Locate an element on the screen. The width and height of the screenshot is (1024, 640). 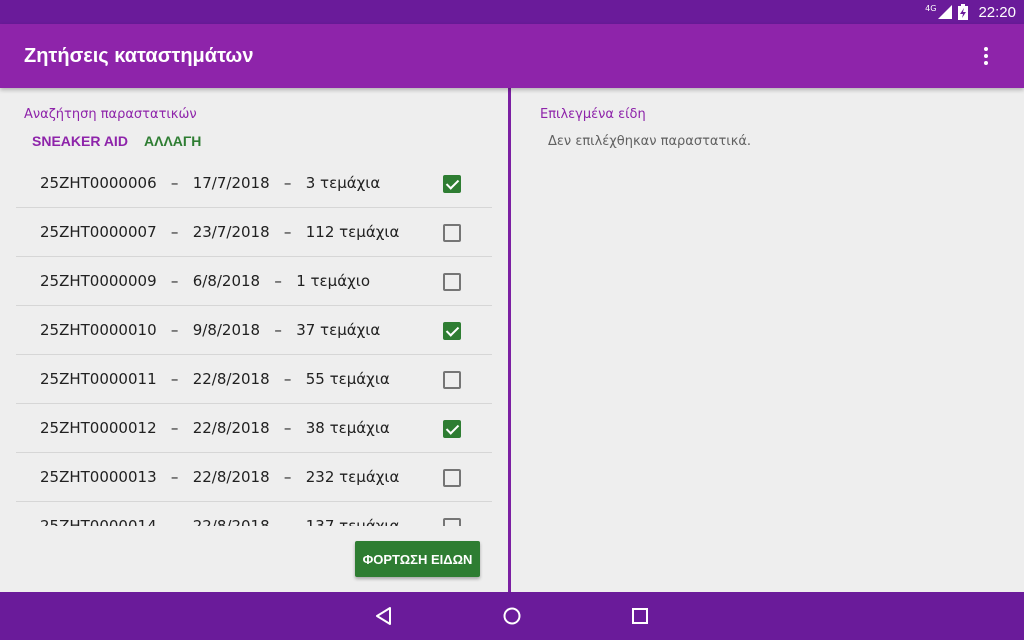
tab-change: ΑΛΛΑΓΗ is located at coordinates (172, 141).